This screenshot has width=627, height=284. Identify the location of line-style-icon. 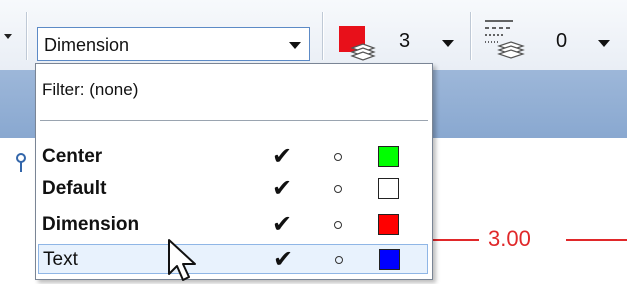
(507, 39).